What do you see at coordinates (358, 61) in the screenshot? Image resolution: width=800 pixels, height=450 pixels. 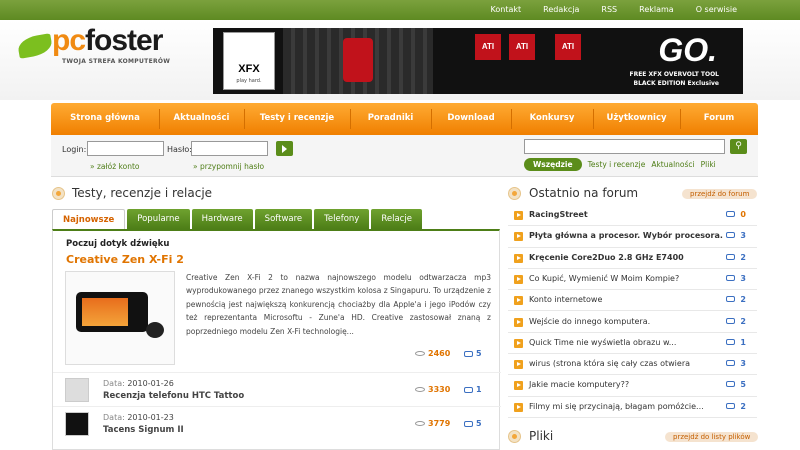 I see `graphics-card-image` at bounding box center [358, 61].